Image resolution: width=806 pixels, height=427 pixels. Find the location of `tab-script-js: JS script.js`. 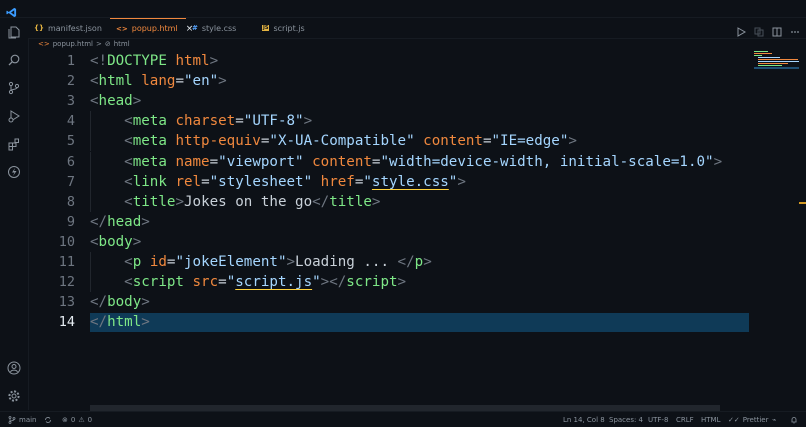

tab-script-js: JS script.js is located at coordinates (291, 28).